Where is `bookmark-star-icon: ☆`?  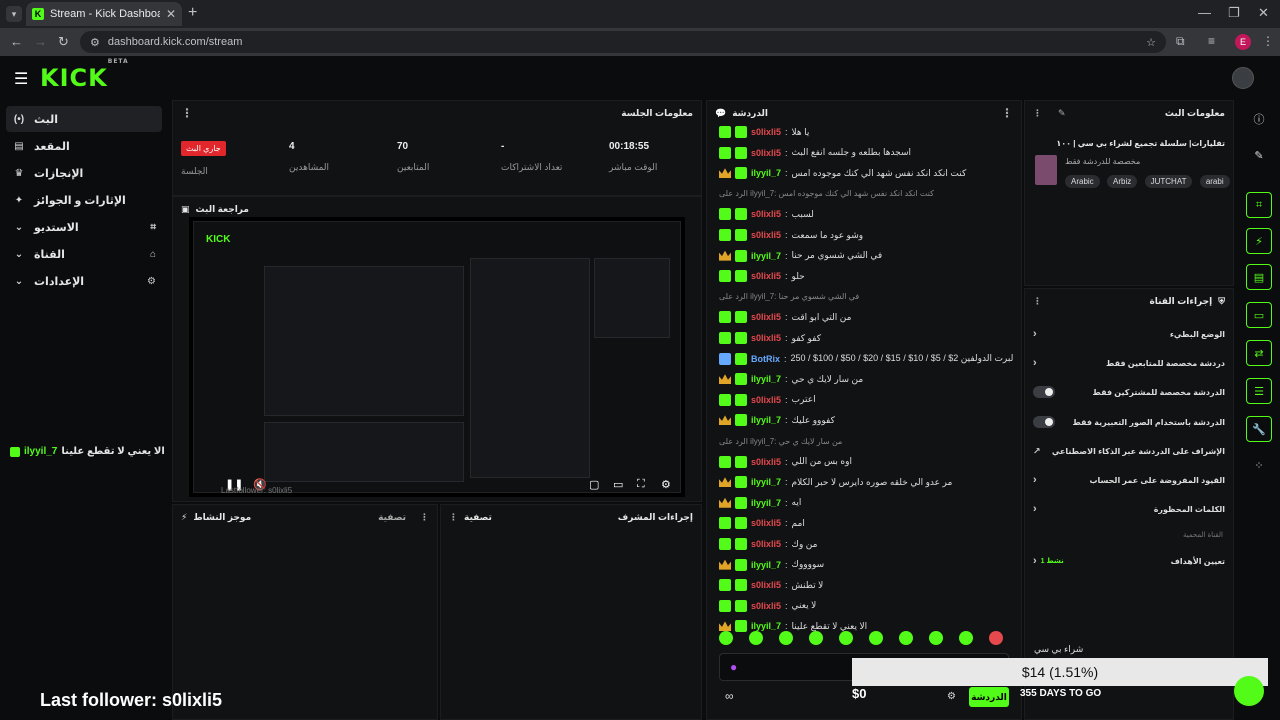
bookmark-star-icon: ☆ is located at coordinates (1151, 42).